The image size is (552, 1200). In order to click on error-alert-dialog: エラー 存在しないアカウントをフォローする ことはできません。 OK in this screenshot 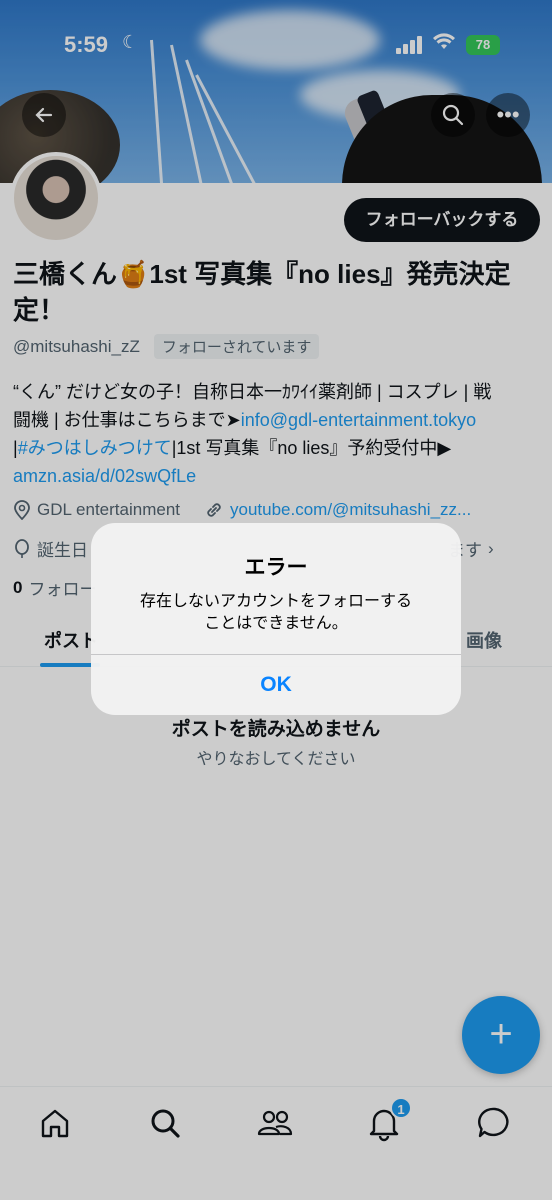, I will do `click(276, 619)`.